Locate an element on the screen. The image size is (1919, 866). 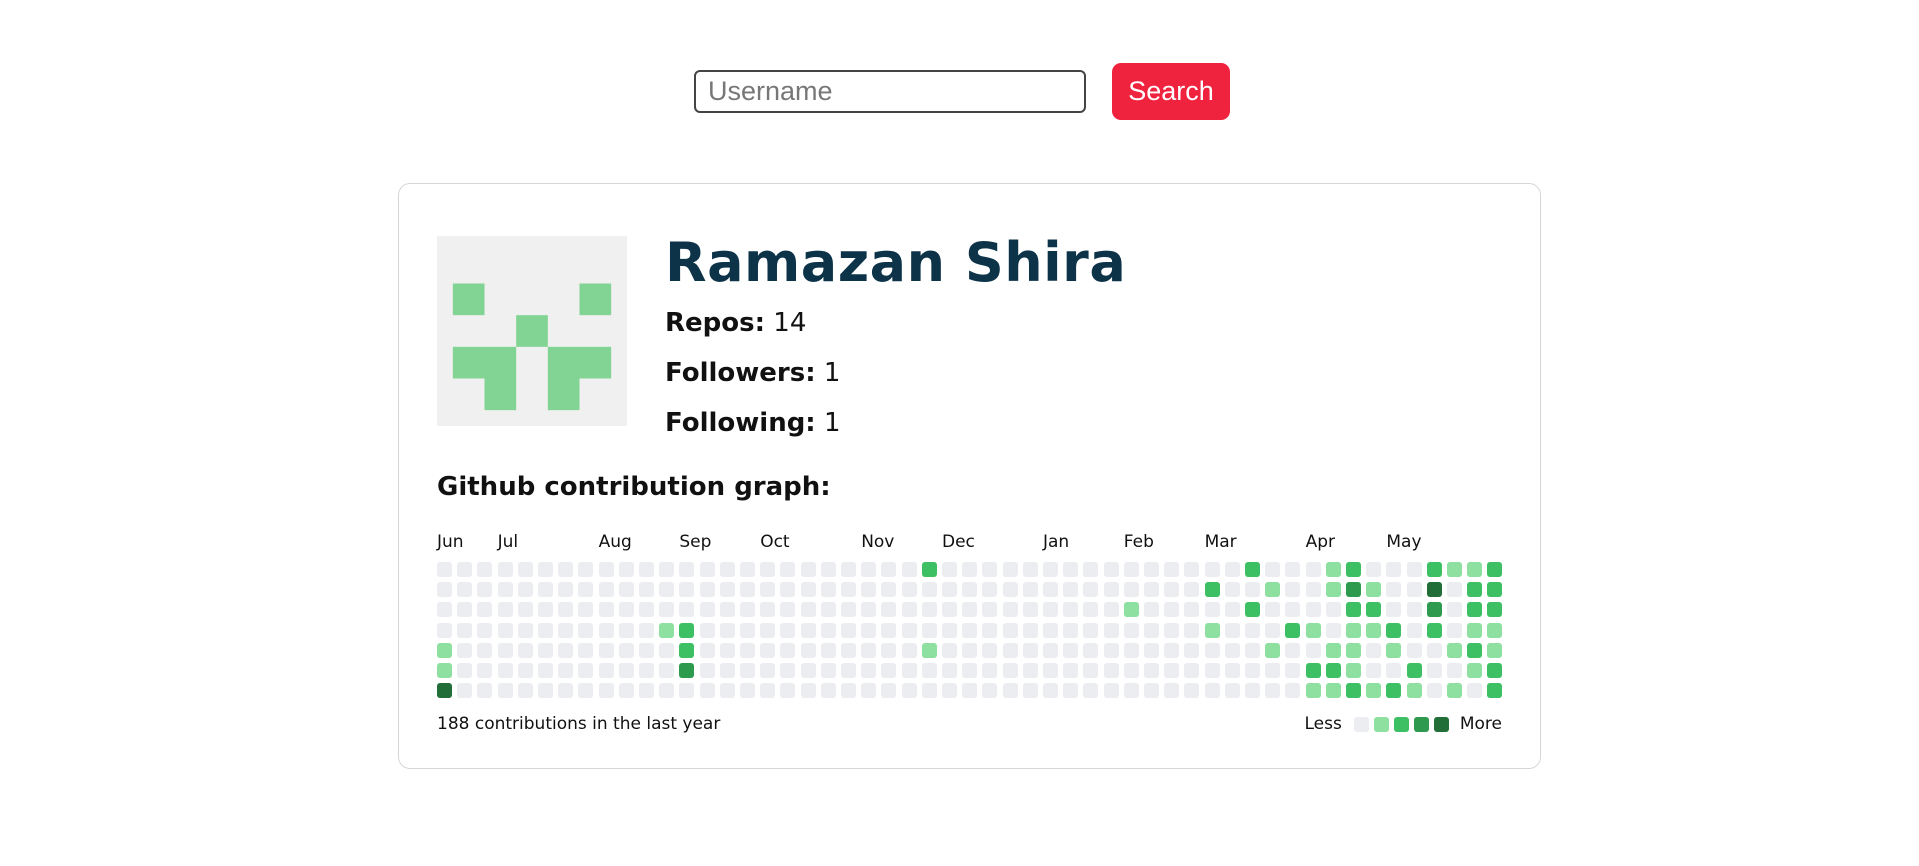
username-input is located at coordinates (890, 91).